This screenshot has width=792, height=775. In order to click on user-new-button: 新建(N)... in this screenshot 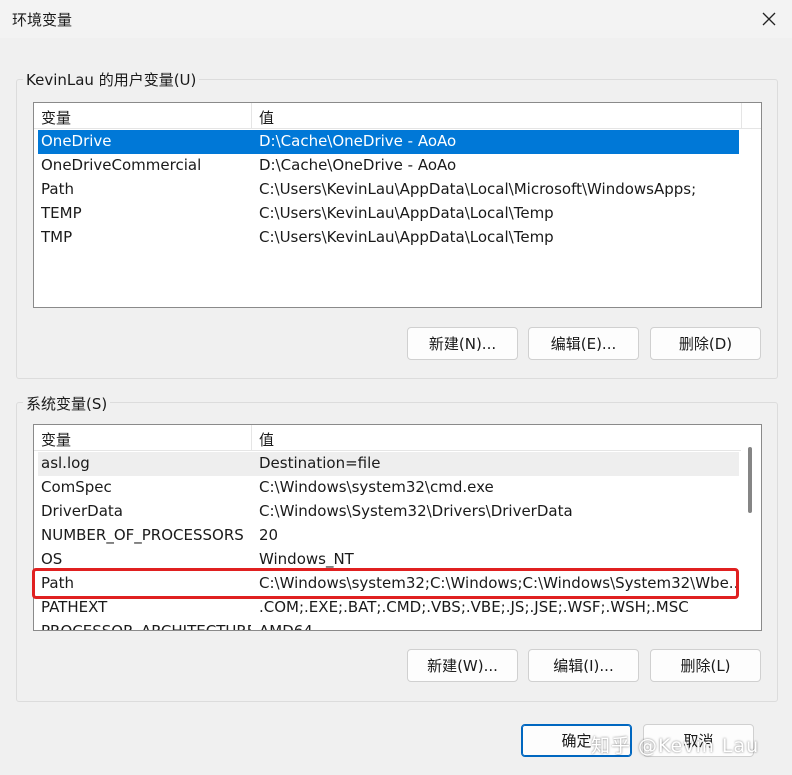, I will do `click(462, 343)`.